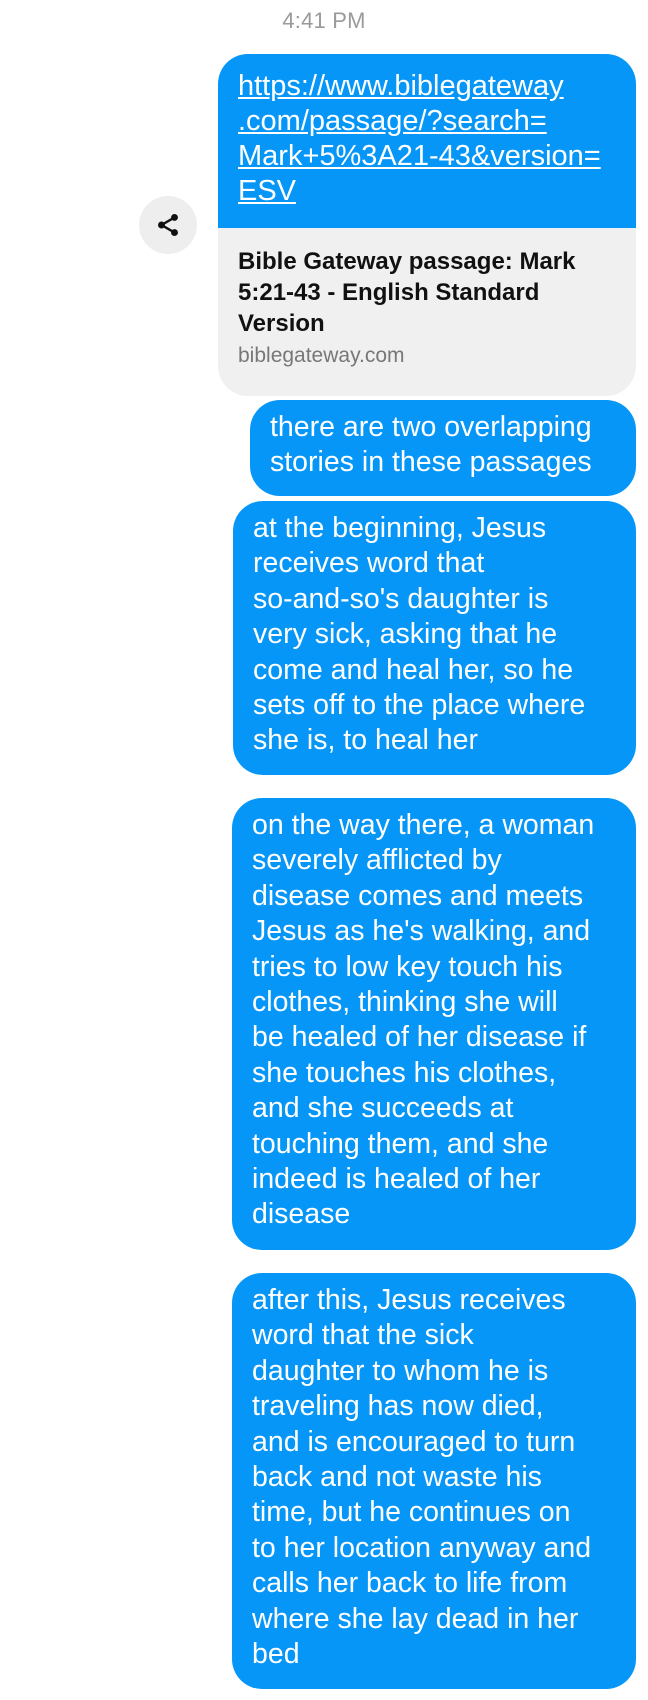  What do you see at coordinates (324, 20) in the screenshot?
I see `message-timestamp: 4:41 PM` at bounding box center [324, 20].